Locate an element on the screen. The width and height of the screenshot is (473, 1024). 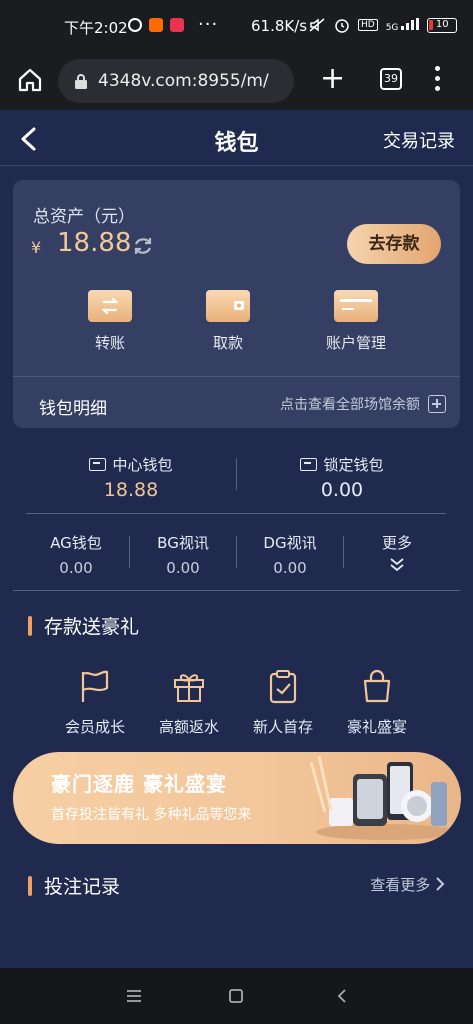
withdraw-icon is located at coordinates (228, 306).